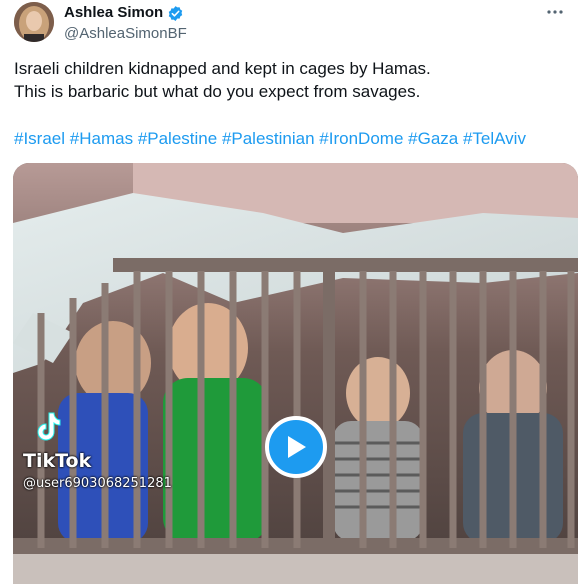 Image resolution: width=578 pixels, height=584 pixels. Describe the element at coordinates (97, 483) in the screenshot. I see `tiktok-username: @user6903068251281` at that location.